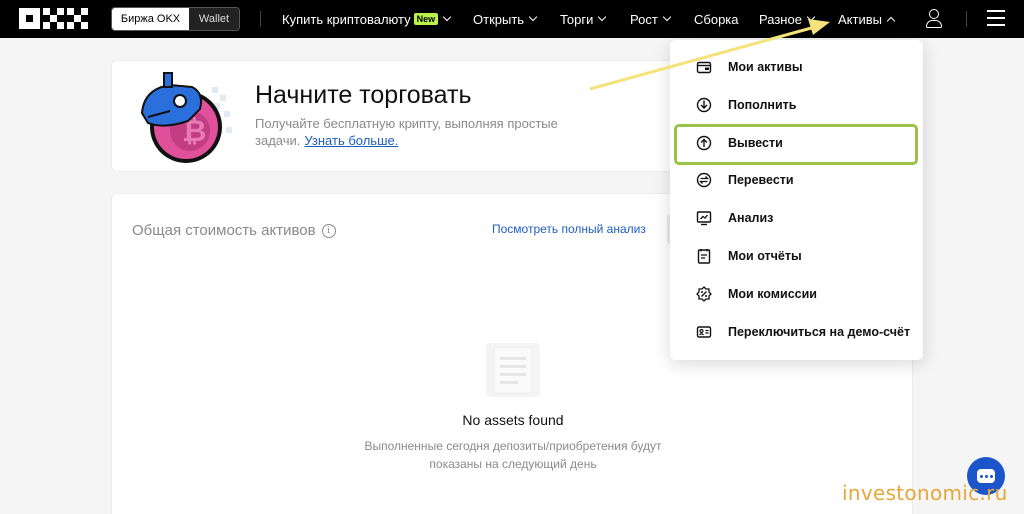 This screenshot has height=514, width=1024. What do you see at coordinates (761, 180) in the screenshot?
I see `menu-item-label: Перевести` at bounding box center [761, 180].